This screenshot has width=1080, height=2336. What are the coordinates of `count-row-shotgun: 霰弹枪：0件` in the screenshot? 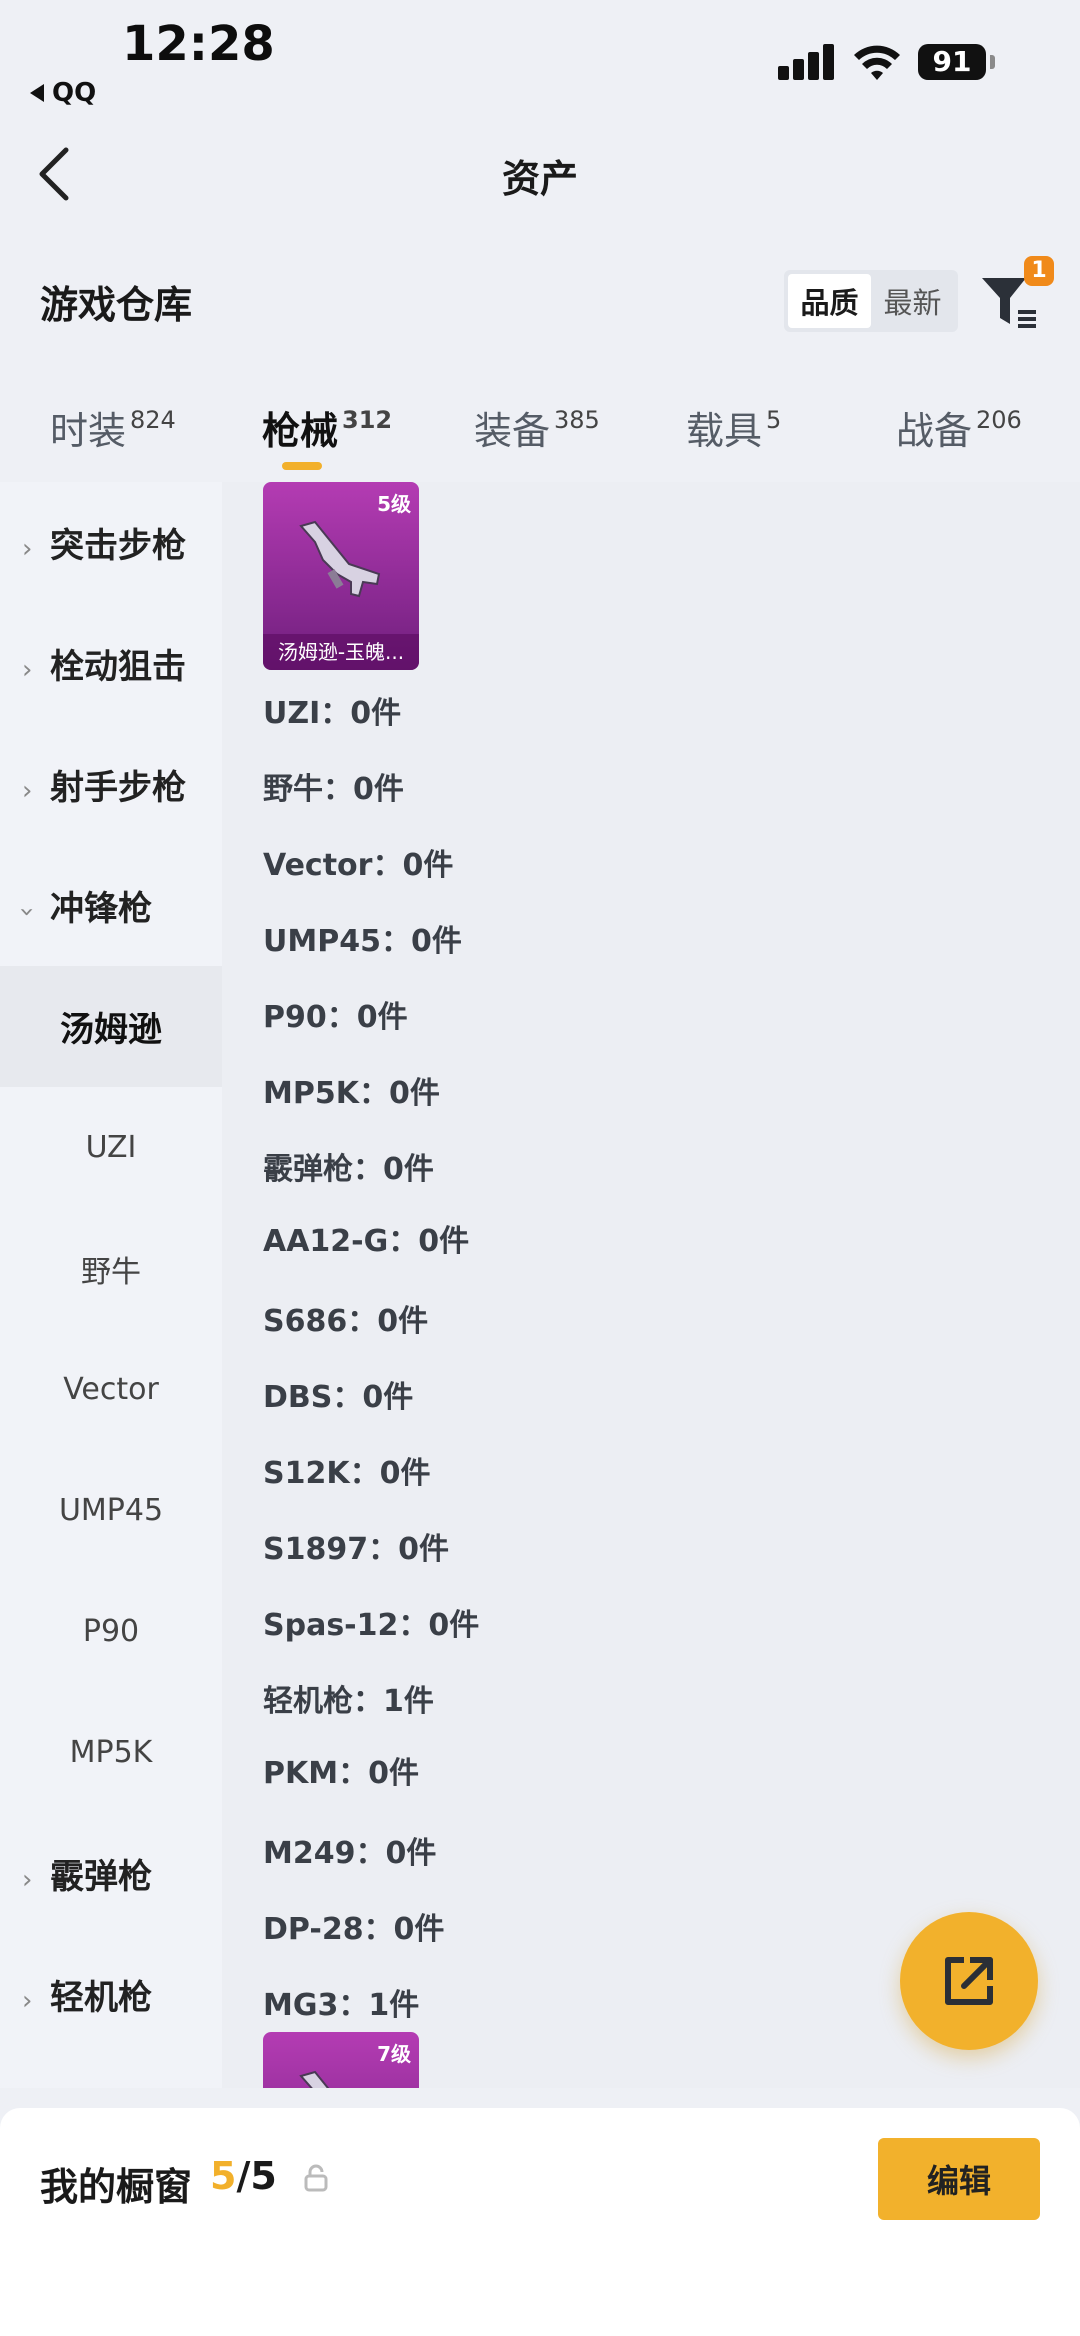 It's located at (348, 1169).